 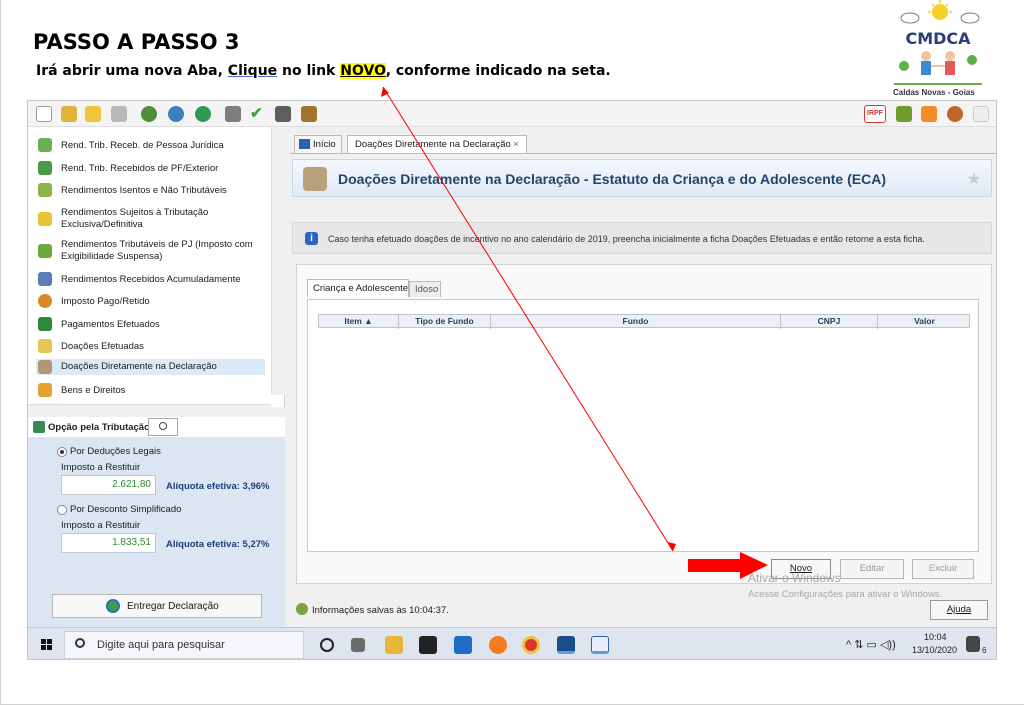 I want to click on main-toolbar: ✔ IRPF, so click(x=512, y=114).